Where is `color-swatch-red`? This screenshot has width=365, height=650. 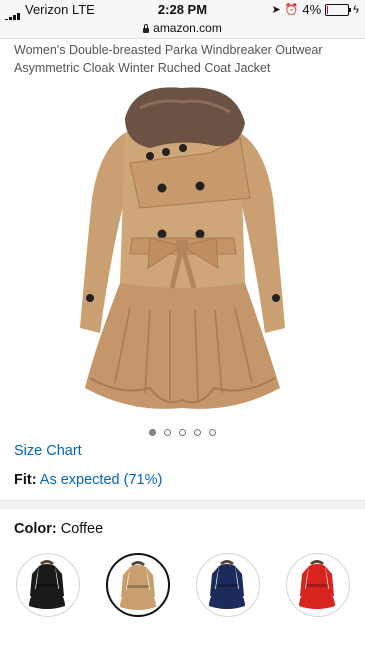 color-swatch-red is located at coordinates (318, 585).